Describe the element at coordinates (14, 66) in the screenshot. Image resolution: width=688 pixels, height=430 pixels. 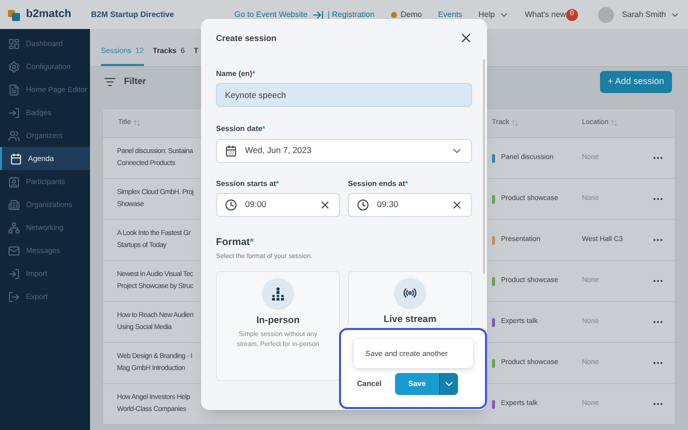
I see `gear-icon` at that location.